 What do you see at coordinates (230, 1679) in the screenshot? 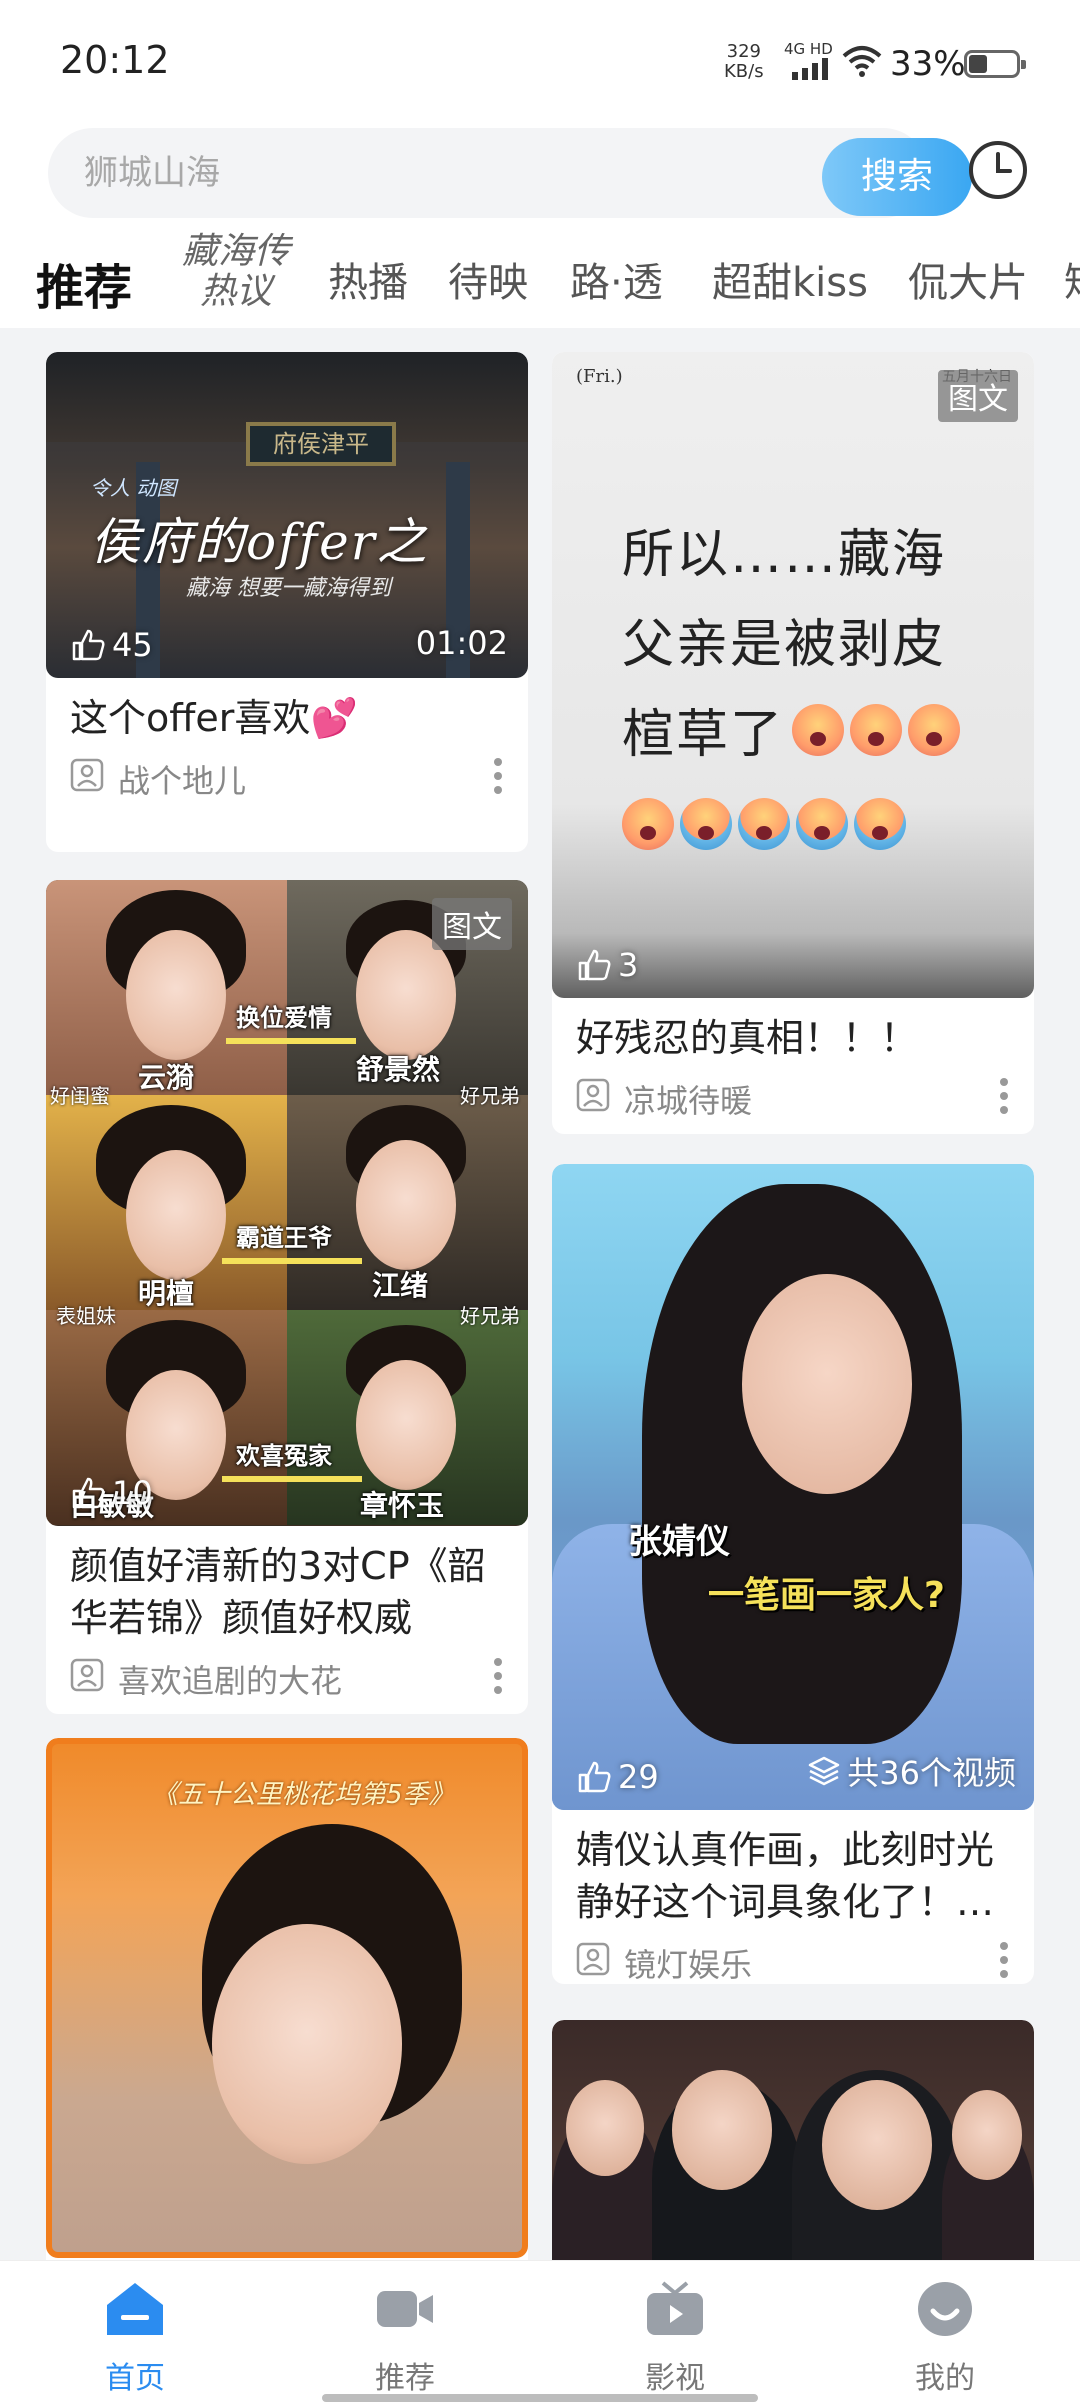
I see `author-name: 喜欢追剧的大花` at bounding box center [230, 1679].